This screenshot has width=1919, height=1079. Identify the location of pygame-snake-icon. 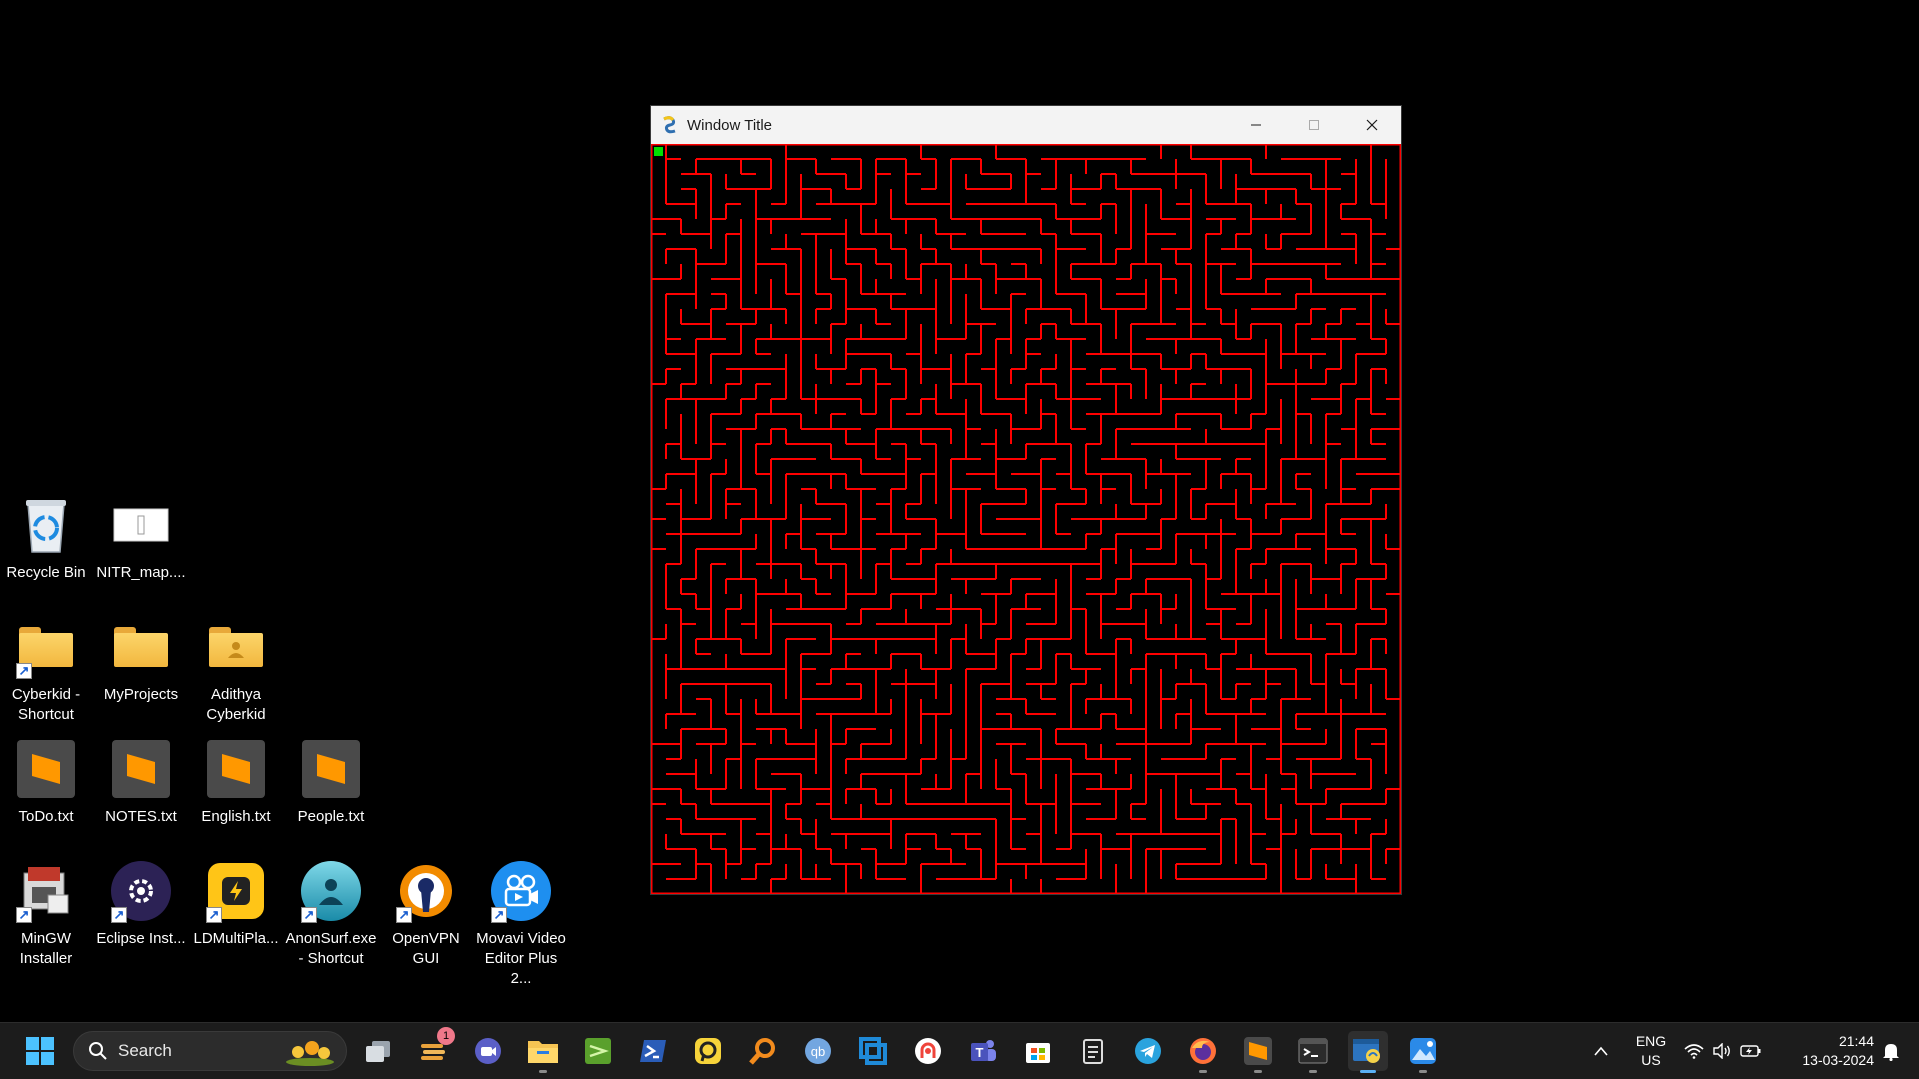
(669, 125).